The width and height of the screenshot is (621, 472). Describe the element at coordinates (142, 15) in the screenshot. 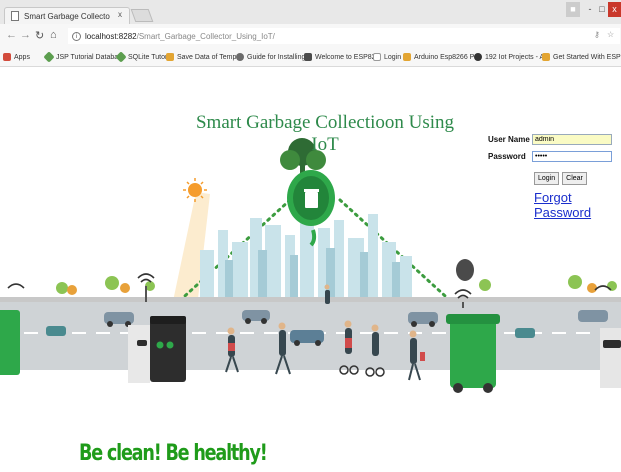

I see `new-tab-button` at that location.